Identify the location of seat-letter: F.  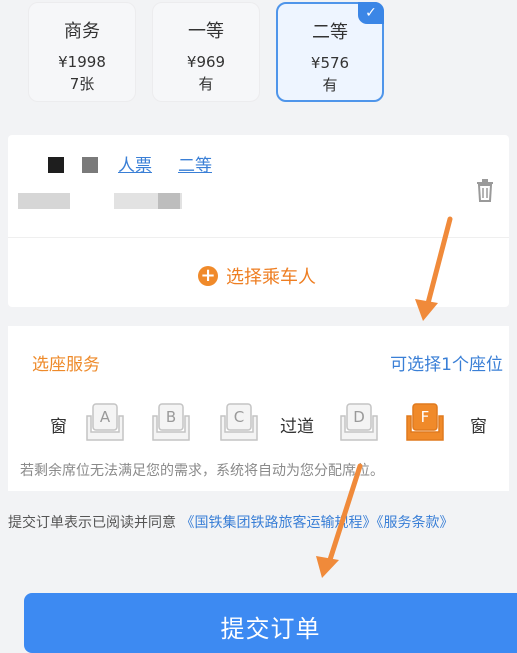
(425, 417).